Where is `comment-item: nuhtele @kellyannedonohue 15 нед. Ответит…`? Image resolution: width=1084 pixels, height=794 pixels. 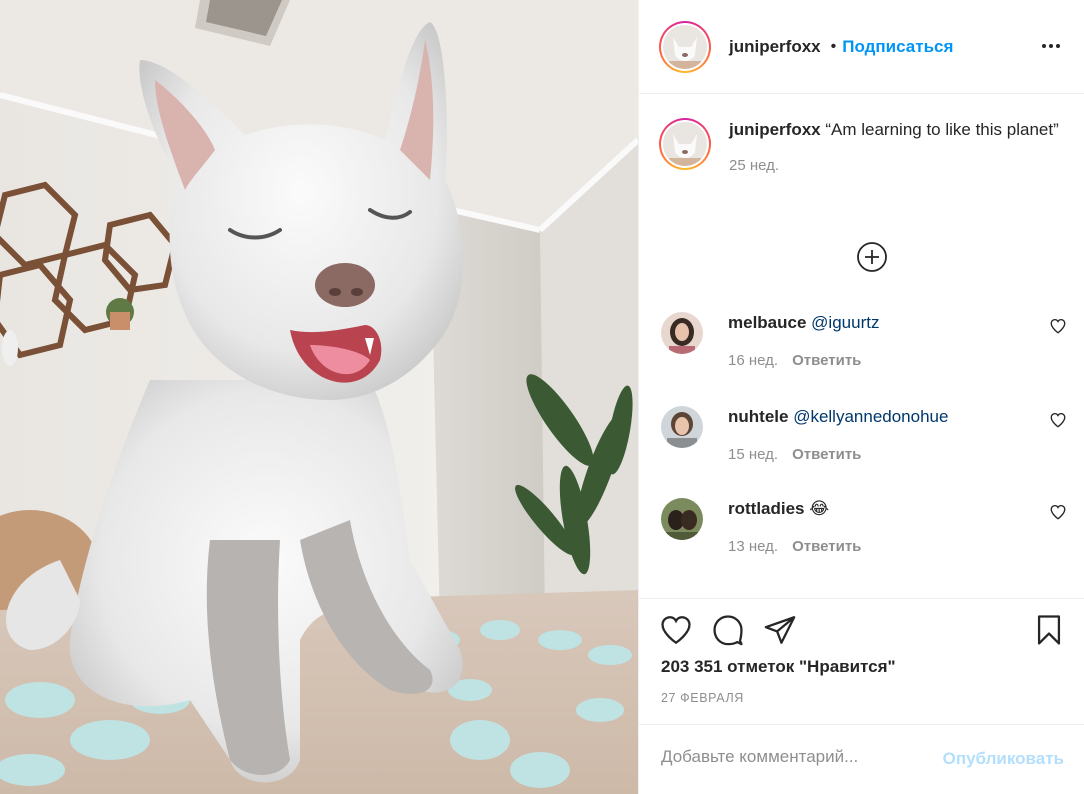
comment-item: nuhtele @kellyannedonohue 15 нед. Ответит… is located at coordinates (864, 434).